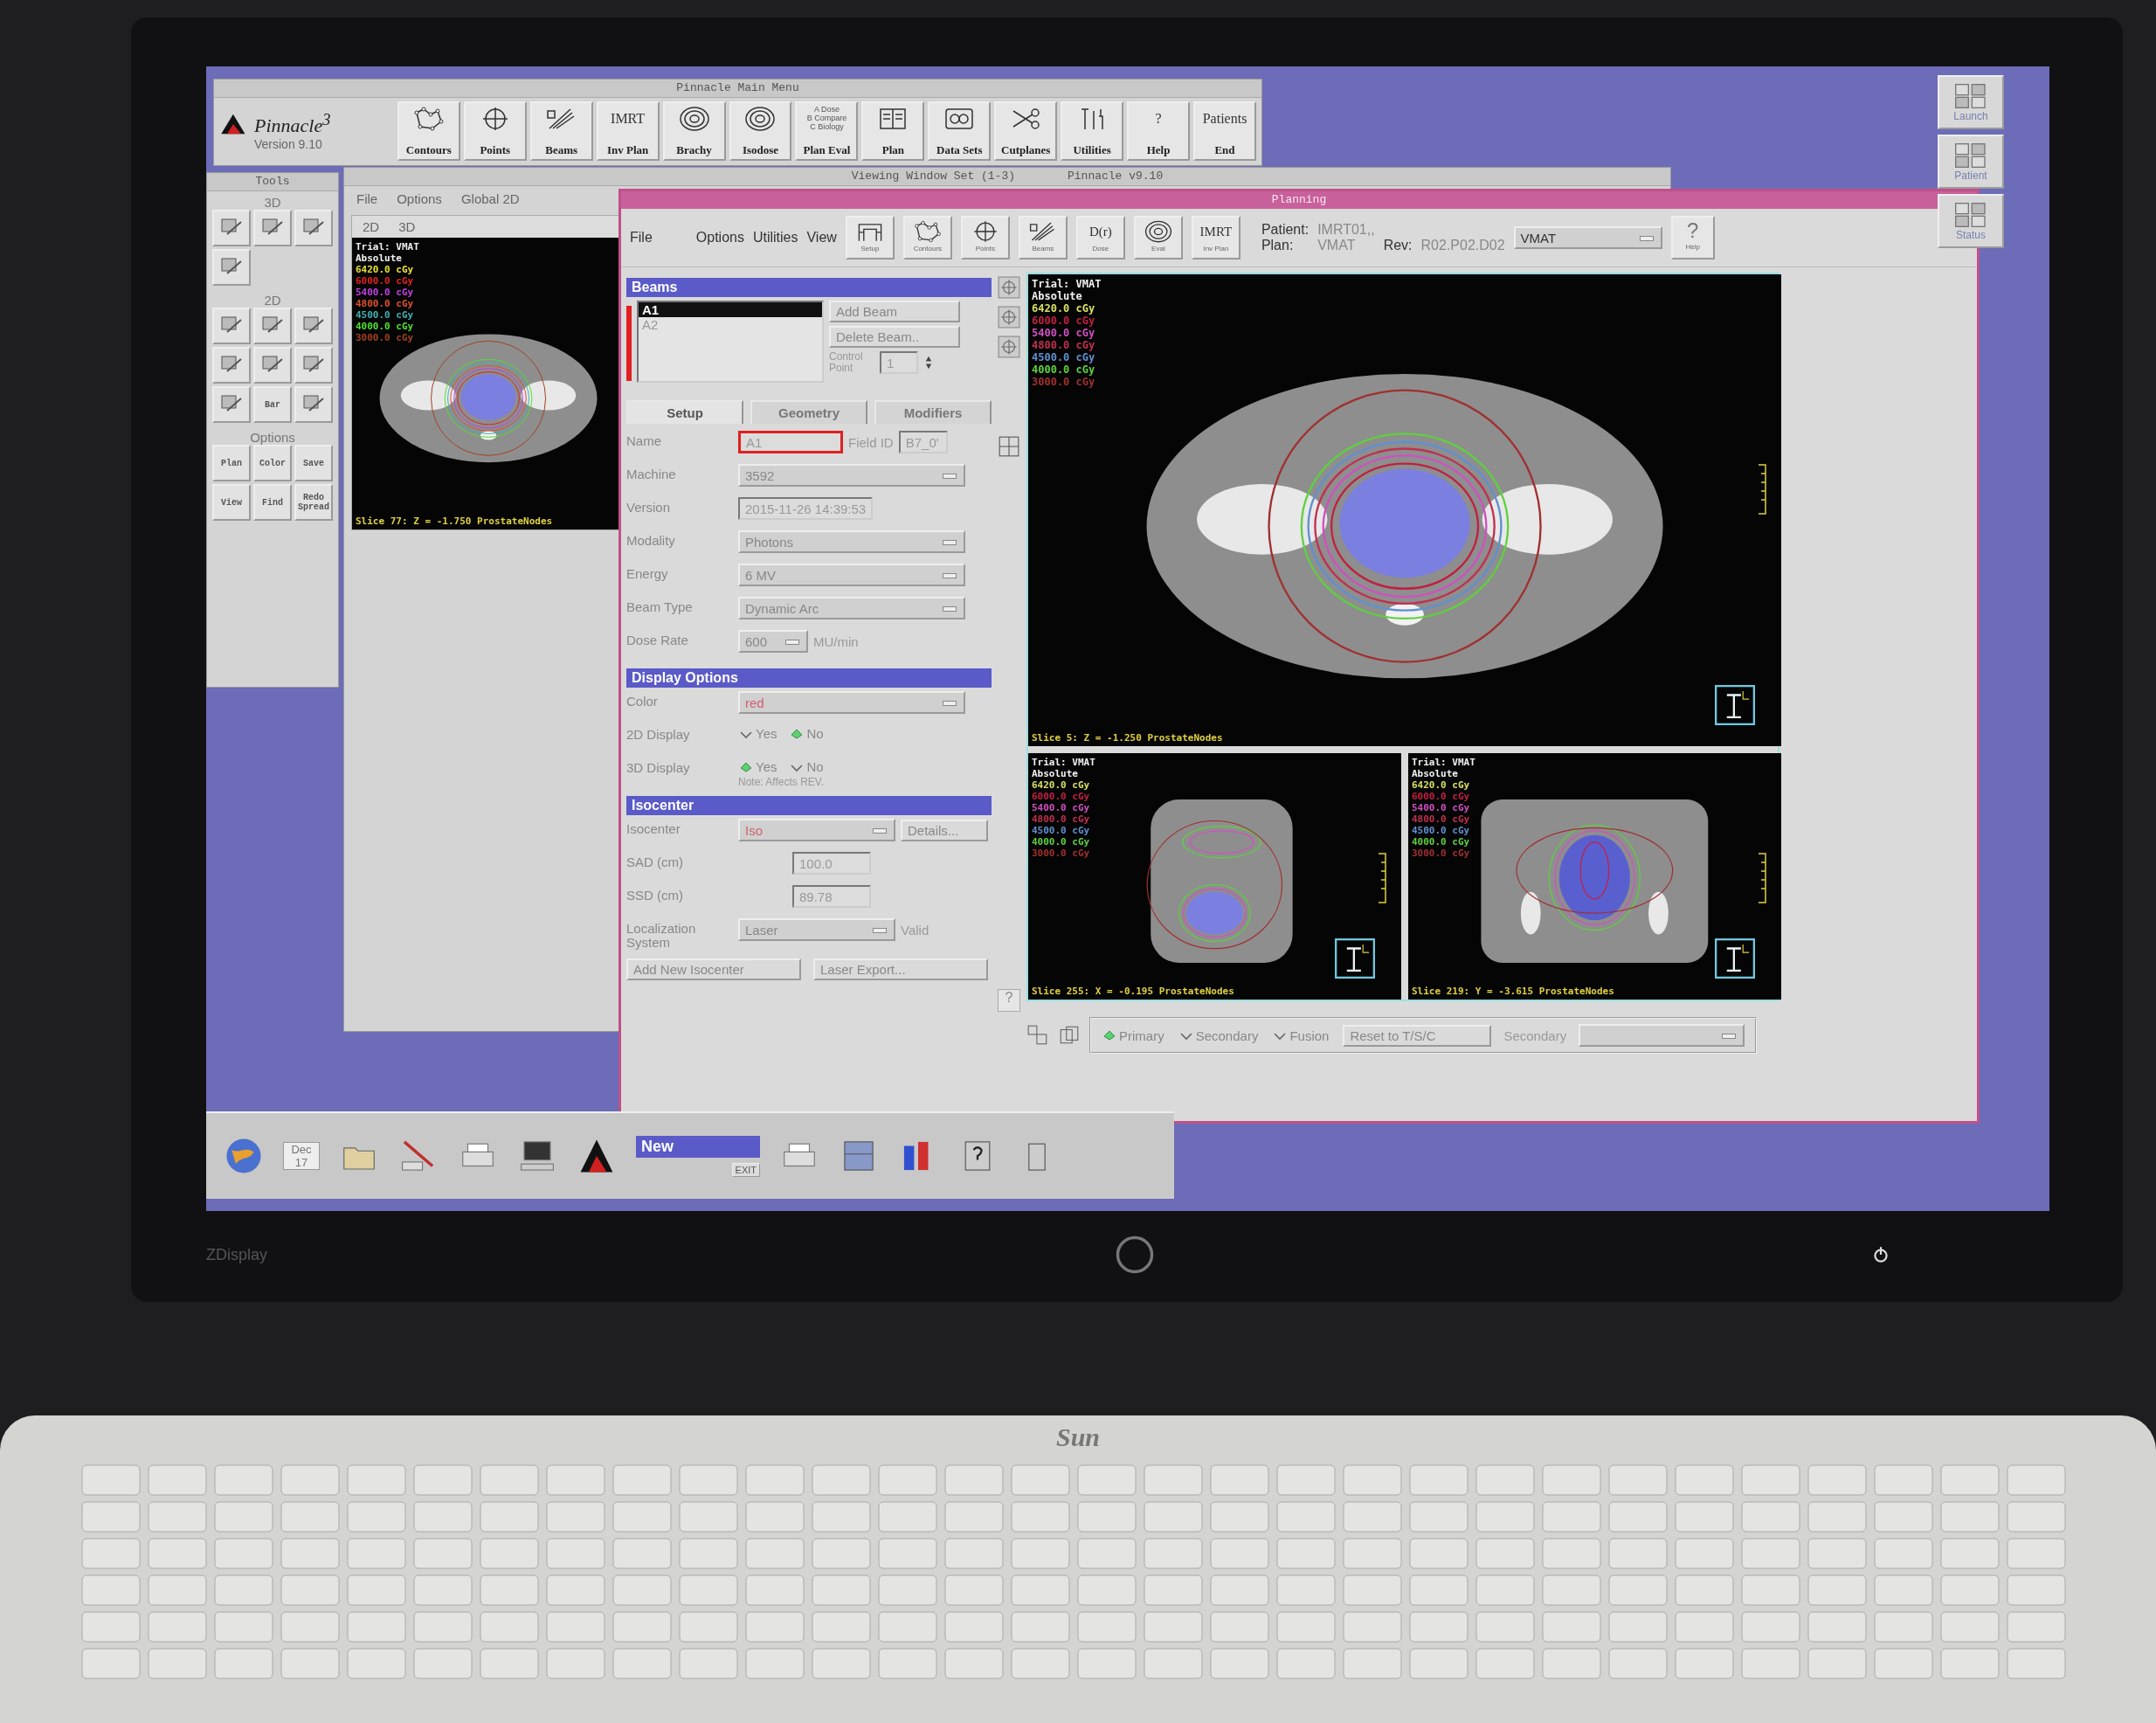  I want to click on layout-icon, so click(1038, 1035).